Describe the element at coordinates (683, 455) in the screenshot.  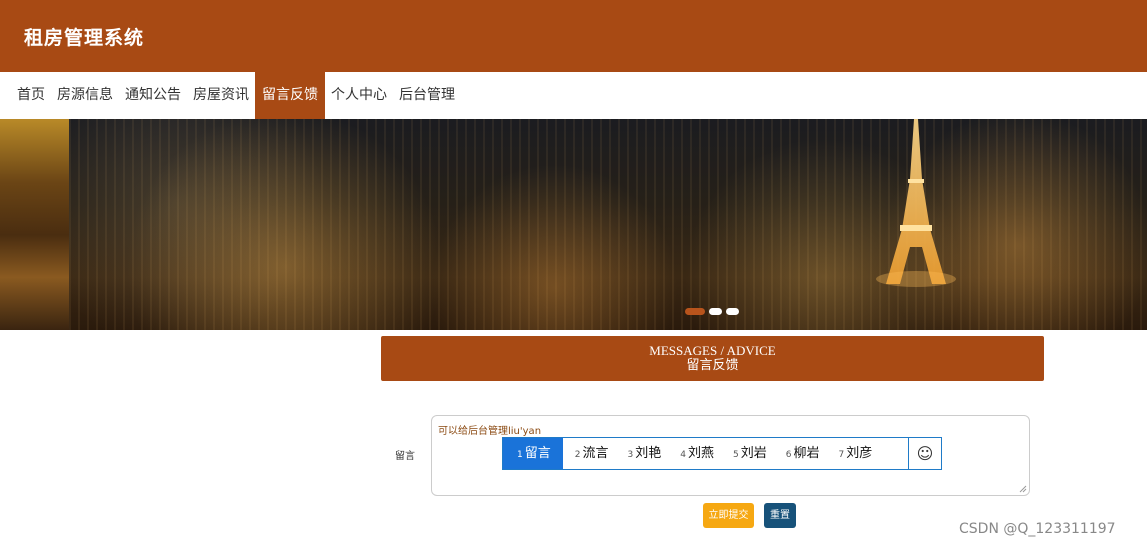
I see `ime-candidate-number: 4` at that location.